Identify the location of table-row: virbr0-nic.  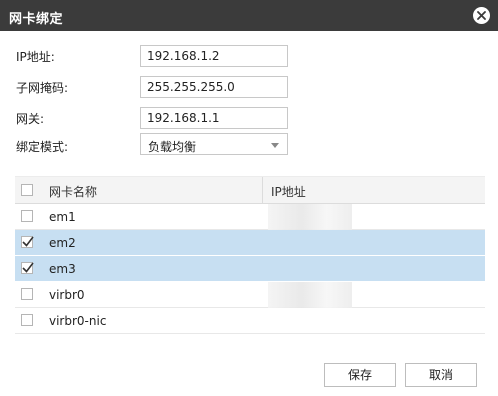
(250, 321).